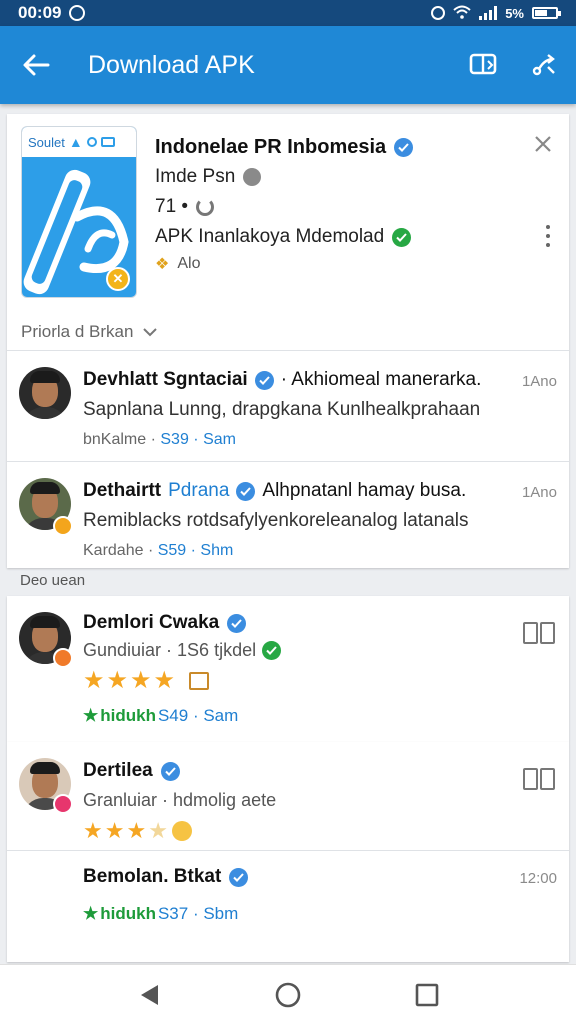 This screenshot has width=576, height=1024. What do you see at coordinates (462, 13) in the screenshot?
I see `wifi-icon` at bounding box center [462, 13].